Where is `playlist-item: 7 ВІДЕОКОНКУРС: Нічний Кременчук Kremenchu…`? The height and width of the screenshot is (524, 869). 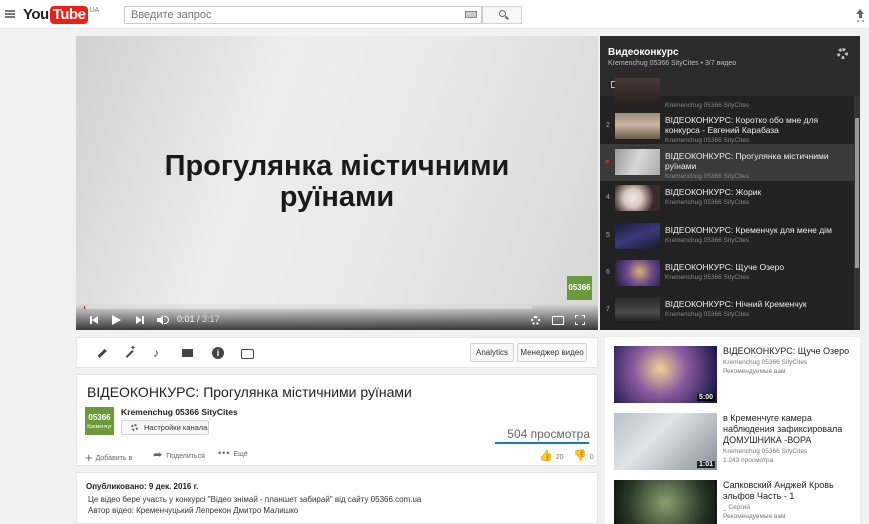 playlist-item: 7 ВІДЕОКОНКУРС: Нічний Кременчук Kremenchu… is located at coordinates (727, 310).